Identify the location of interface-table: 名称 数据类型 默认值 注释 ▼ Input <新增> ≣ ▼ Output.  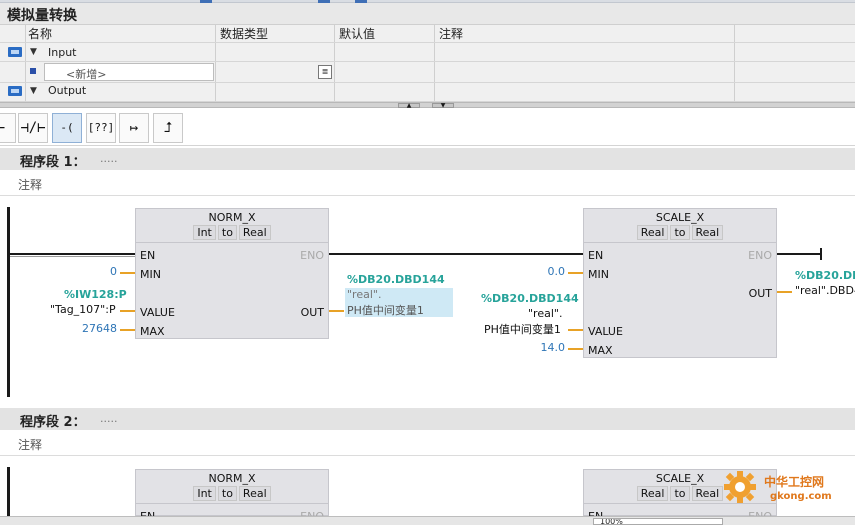
(427, 63).